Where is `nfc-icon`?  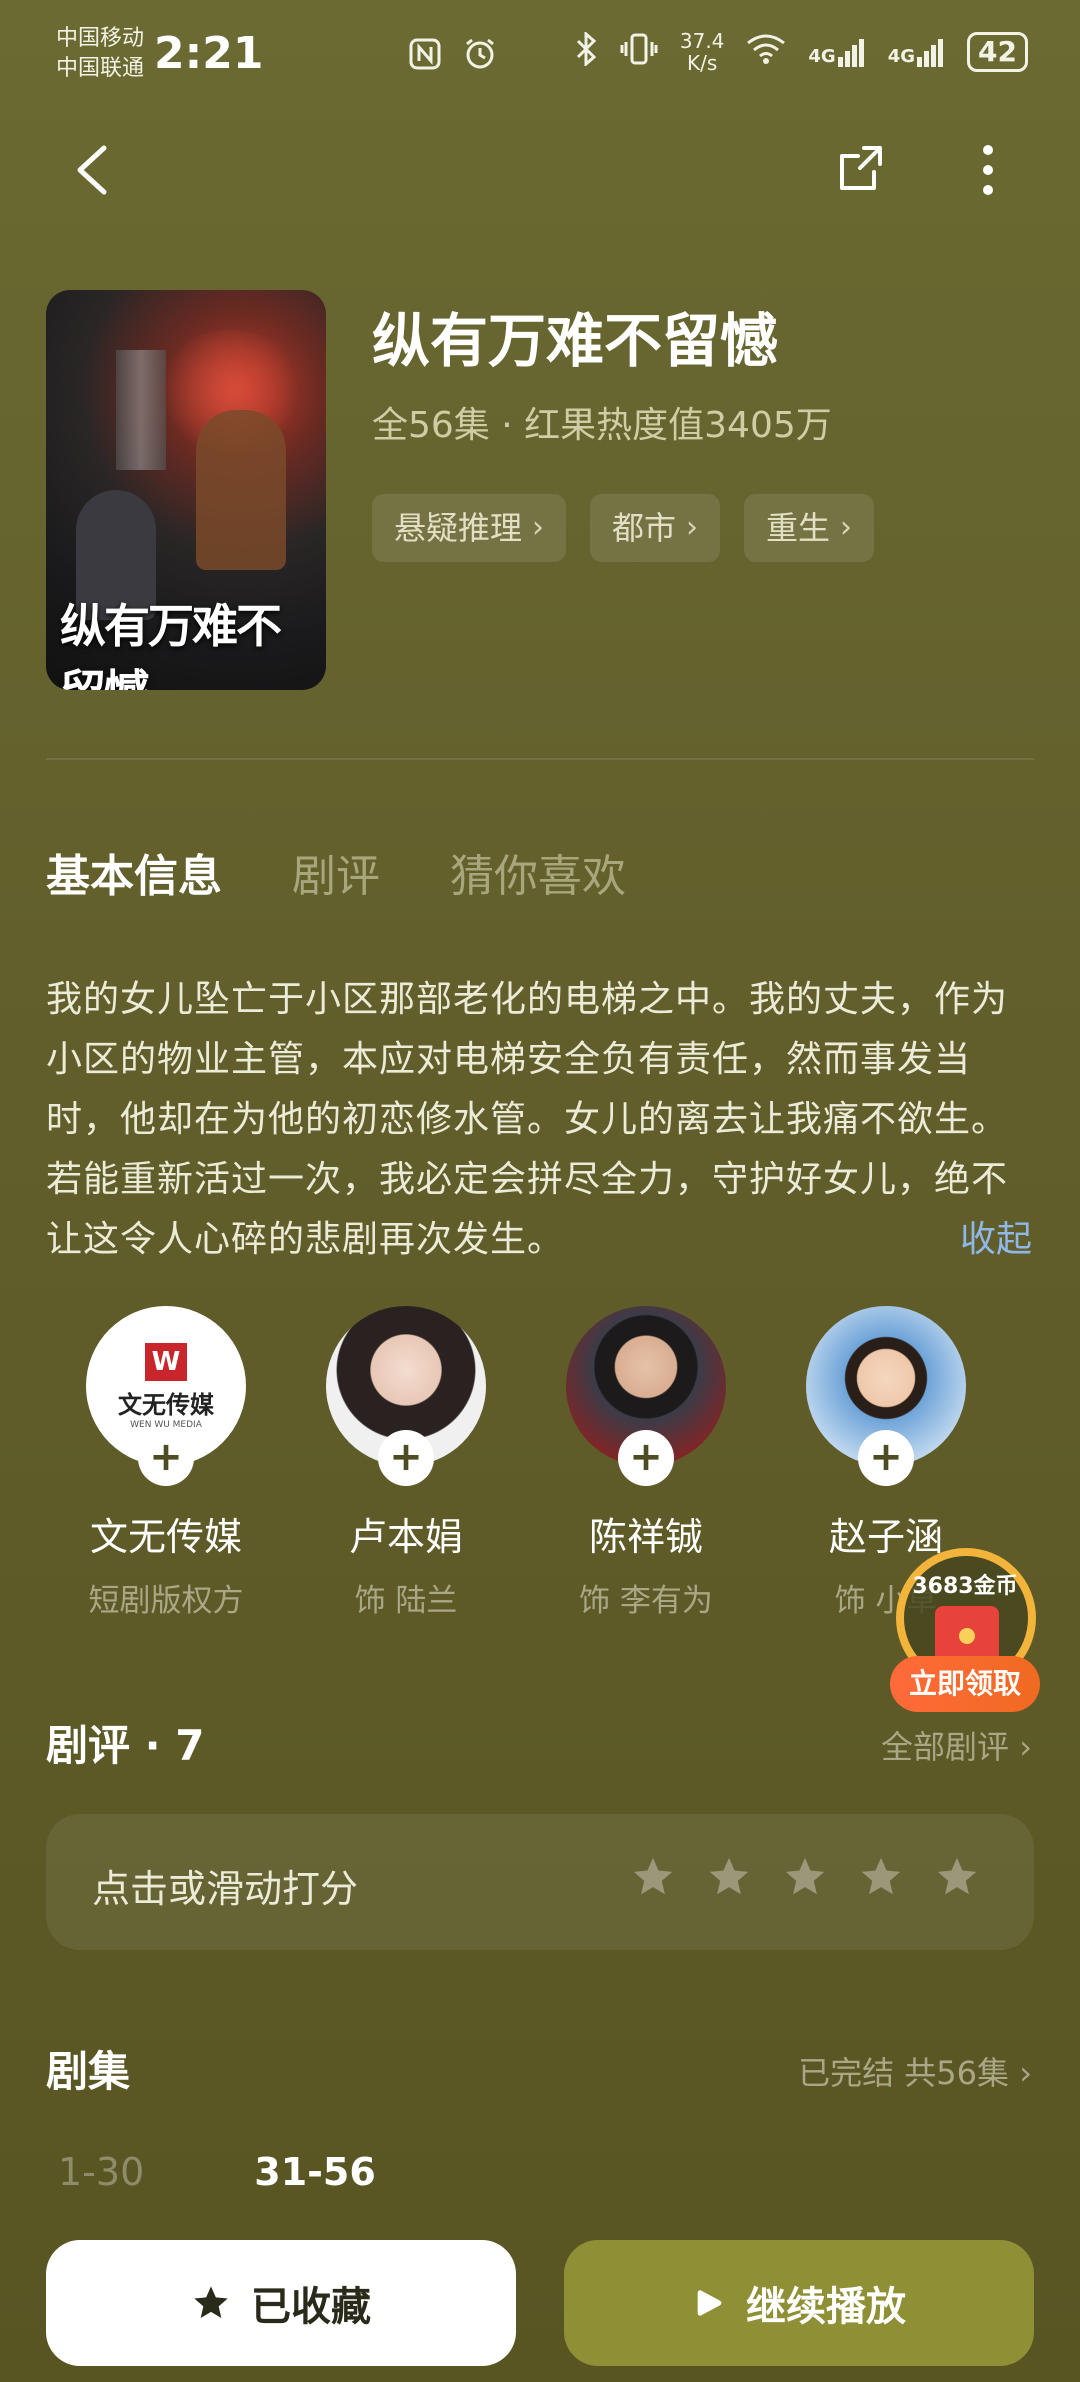 nfc-icon is located at coordinates (425, 58).